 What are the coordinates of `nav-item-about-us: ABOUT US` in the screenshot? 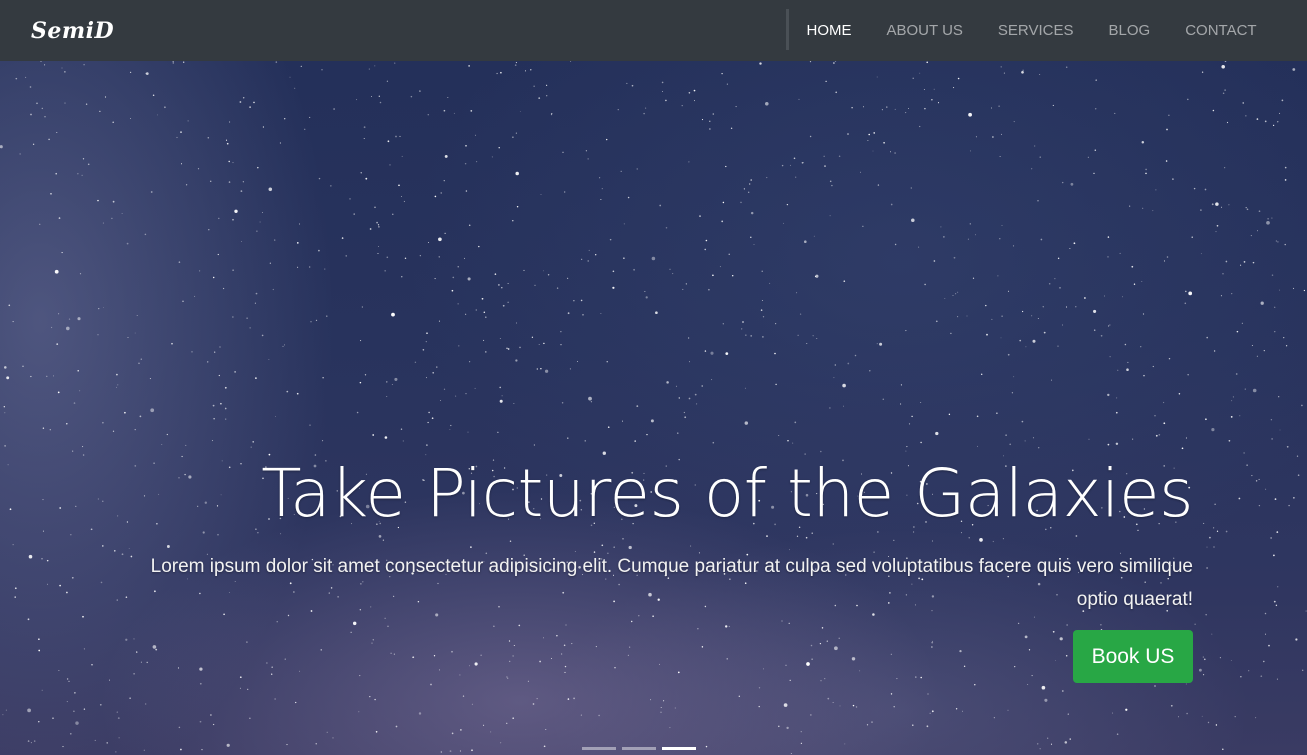 It's located at (924, 30).